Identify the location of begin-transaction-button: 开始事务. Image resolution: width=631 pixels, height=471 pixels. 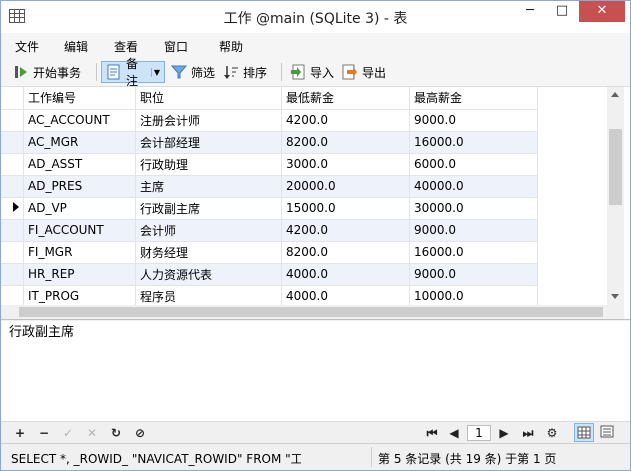
(47, 72).